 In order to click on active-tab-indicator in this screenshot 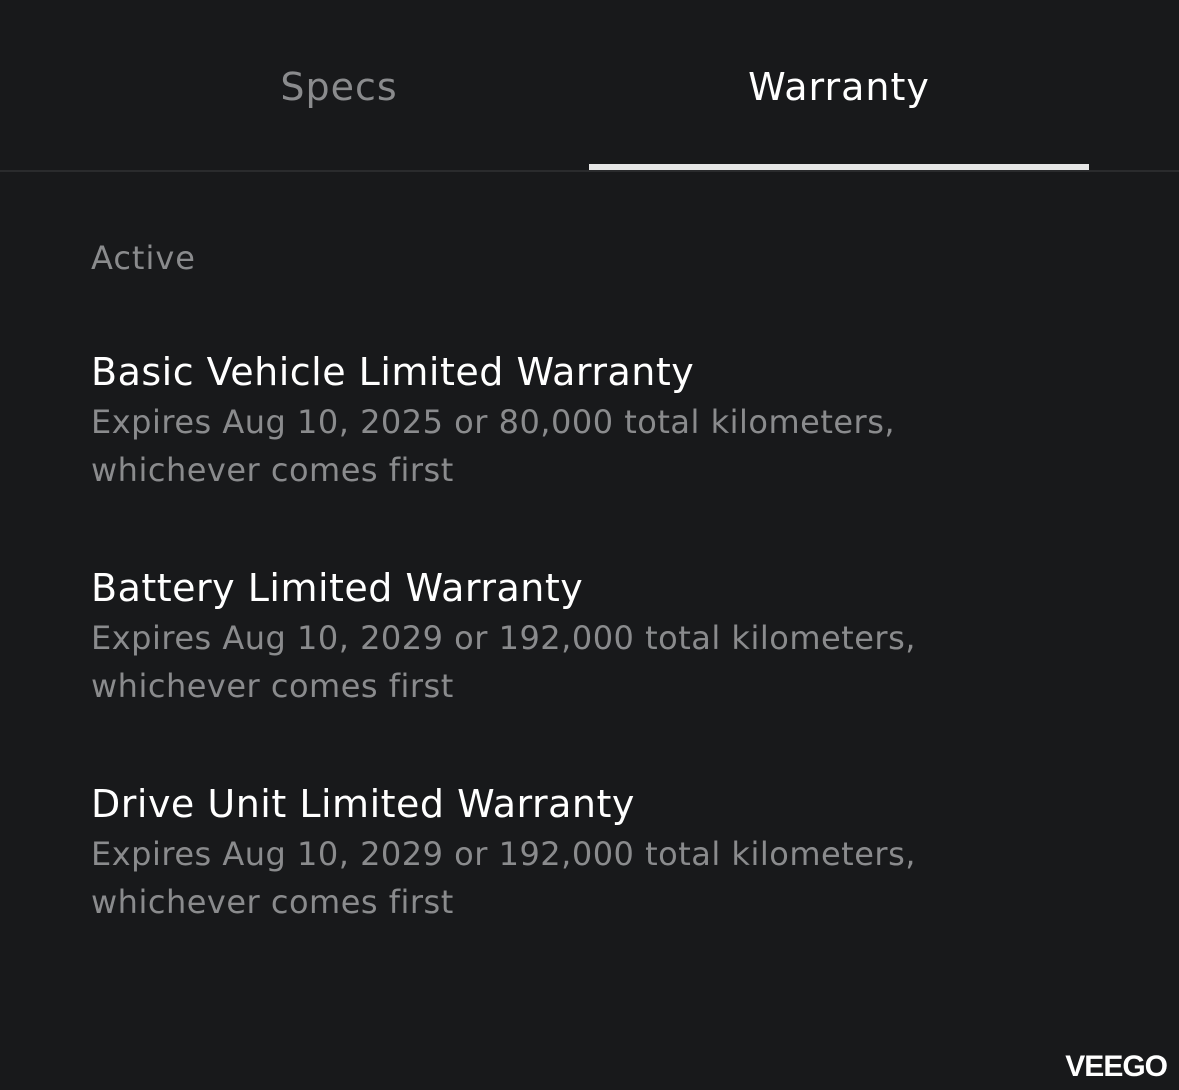, I will do `click(839, 167)`.